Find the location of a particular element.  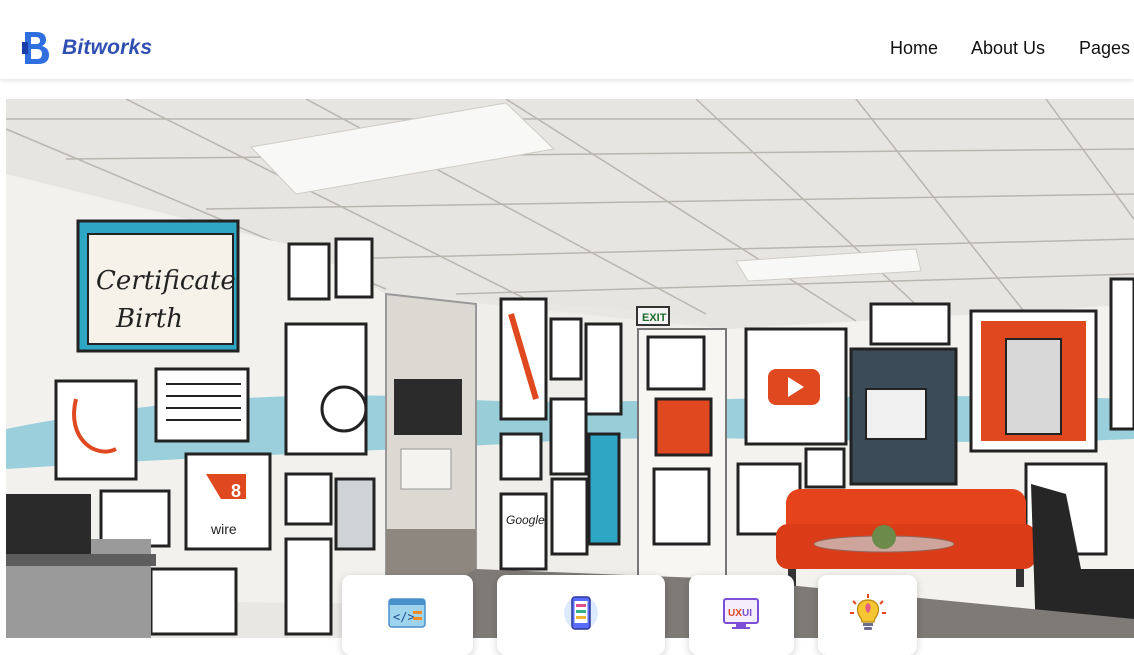

service-card-ideas is located at coordinates (867, 615).